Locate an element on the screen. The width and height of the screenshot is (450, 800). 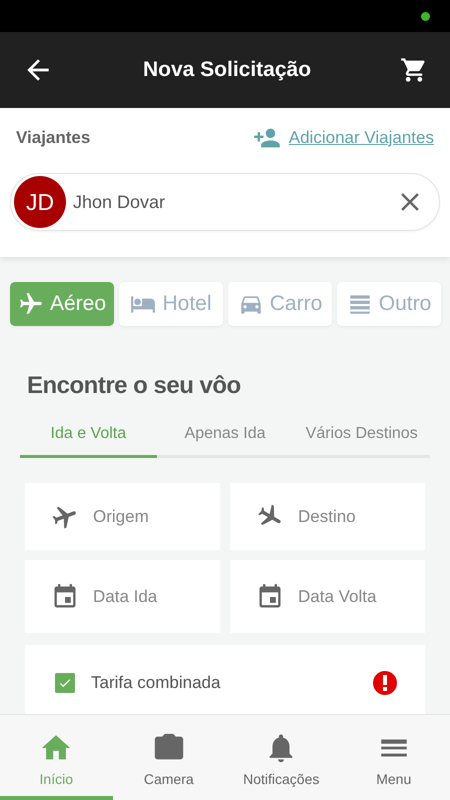
nav-tab: Camera is located at coordinates (168, 757).